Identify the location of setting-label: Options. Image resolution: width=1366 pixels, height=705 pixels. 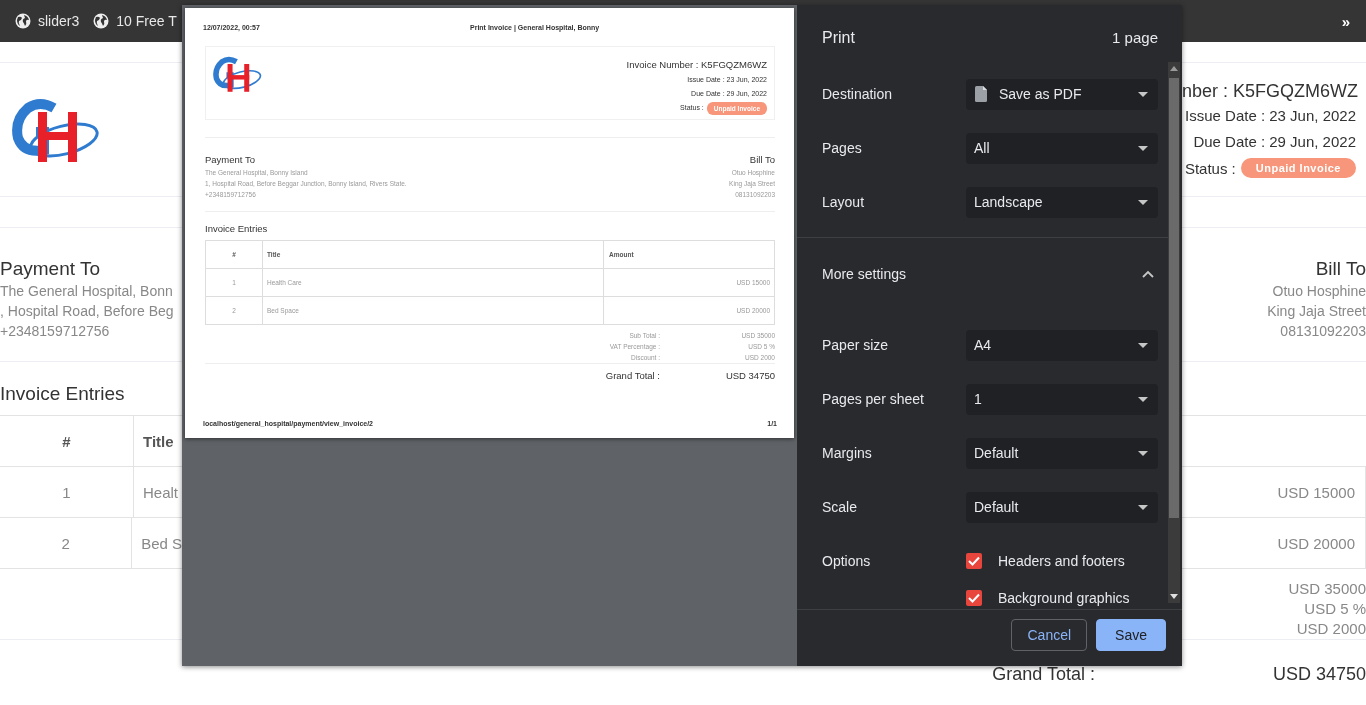
(847, 561).